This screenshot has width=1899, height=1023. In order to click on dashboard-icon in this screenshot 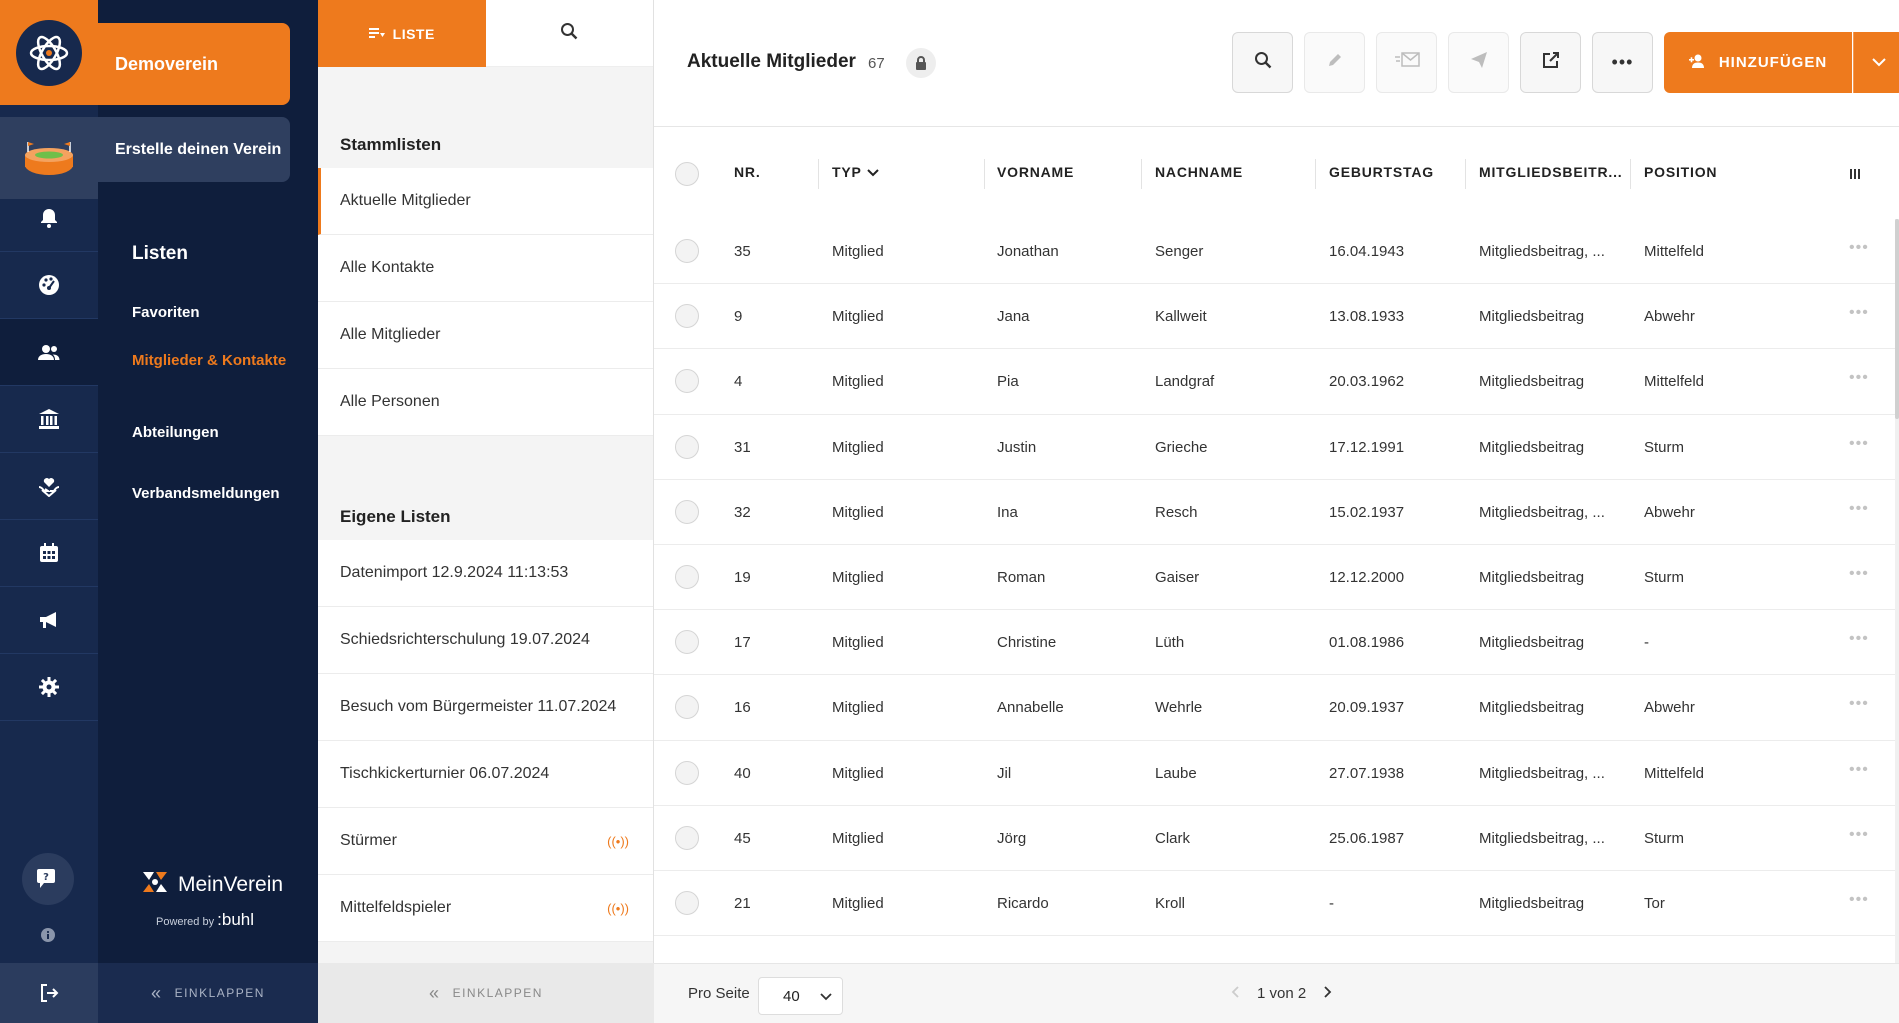, I will do `click(49, 285)`.